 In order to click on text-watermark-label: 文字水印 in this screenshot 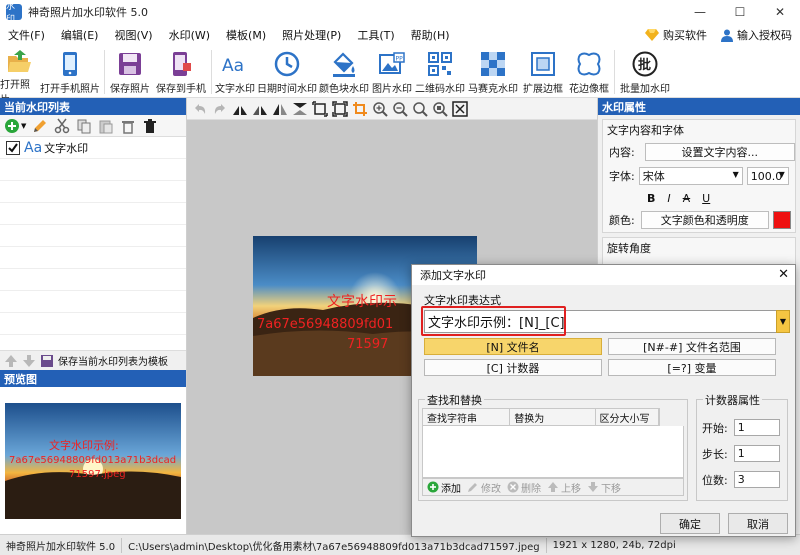, I will do `click(235, 89)`.